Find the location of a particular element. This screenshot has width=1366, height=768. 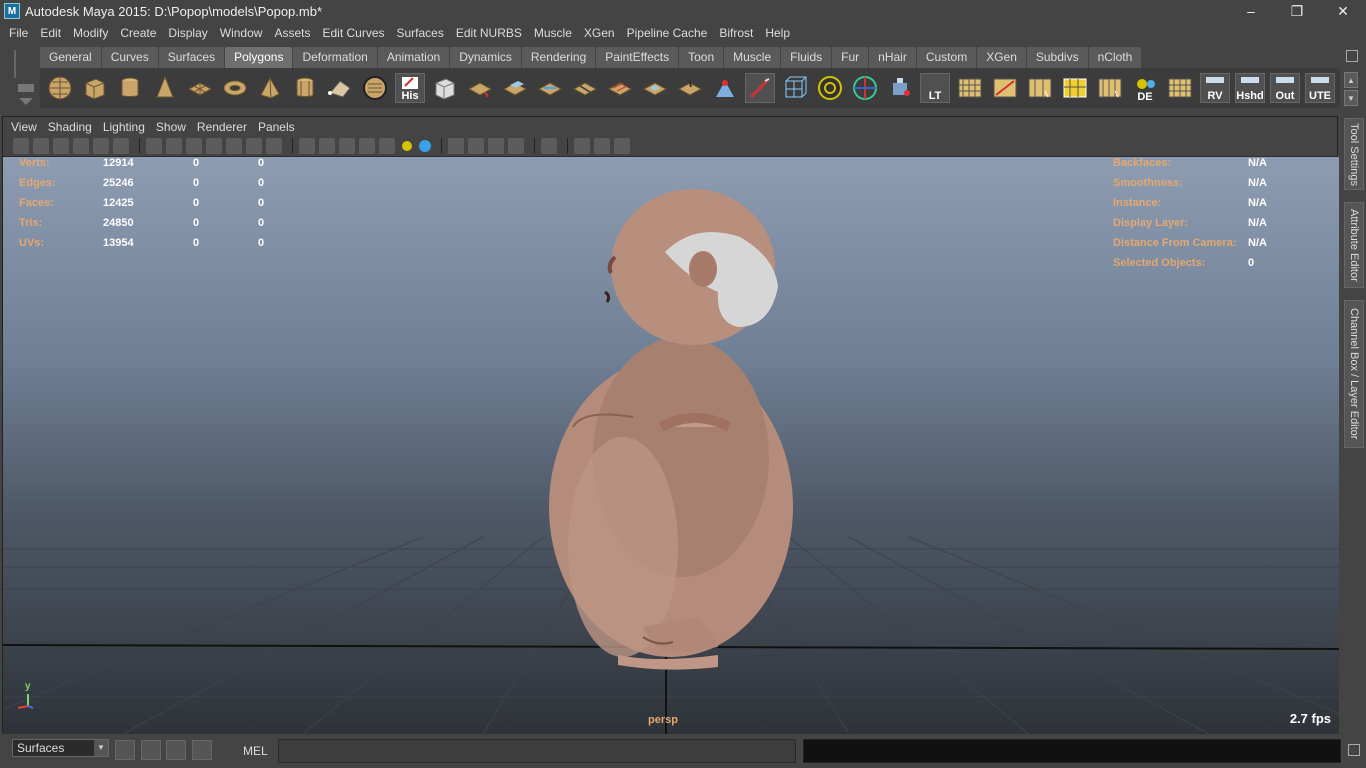

menu-list-icon is located at coordinates (202, 750).